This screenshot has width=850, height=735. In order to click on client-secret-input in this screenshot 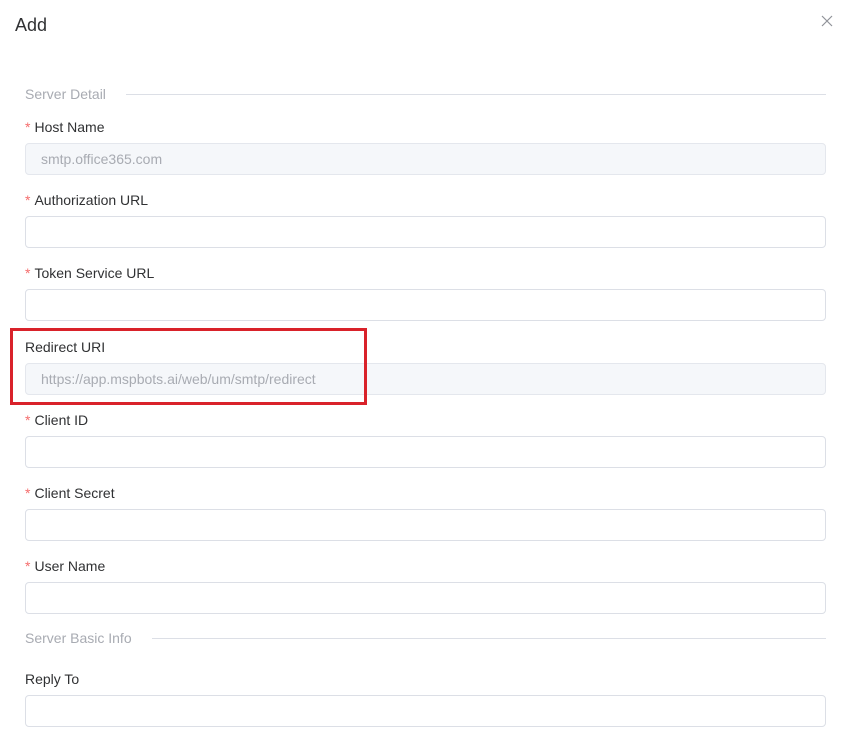, I will do `click(425, 525)`.